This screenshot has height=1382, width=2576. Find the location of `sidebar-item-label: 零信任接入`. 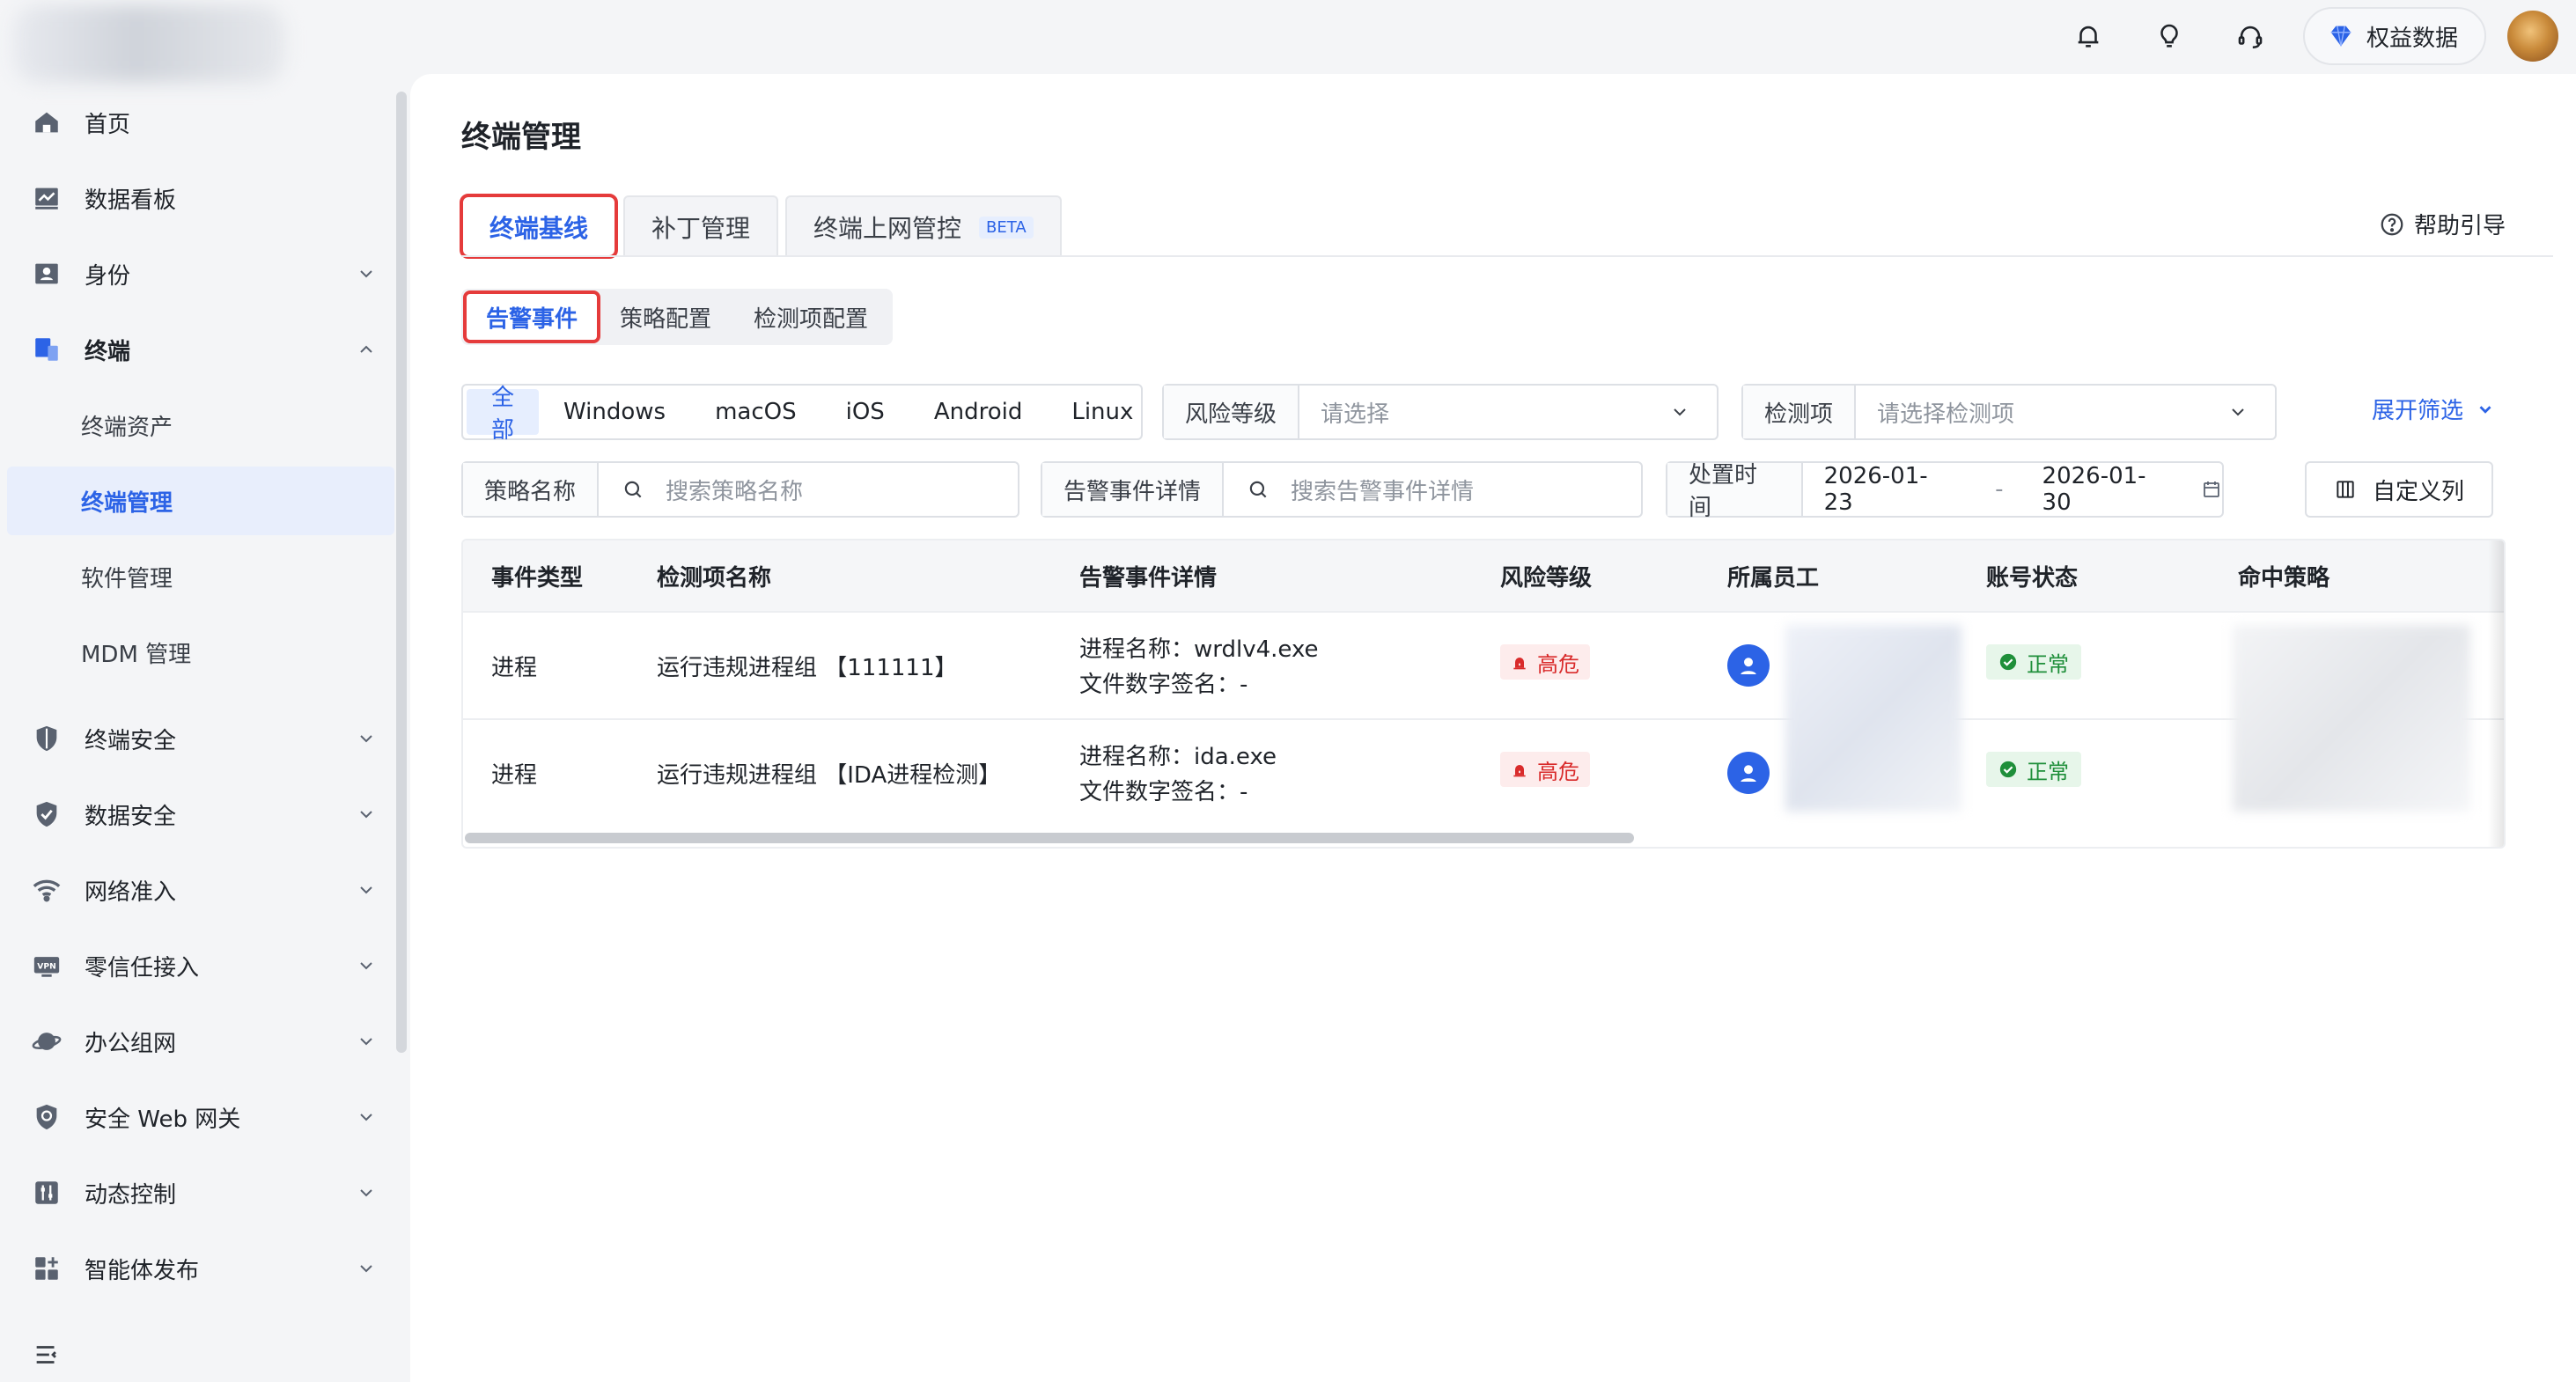

sidebar-item-label: 零信任接入 is located at coordinates (143, 967).